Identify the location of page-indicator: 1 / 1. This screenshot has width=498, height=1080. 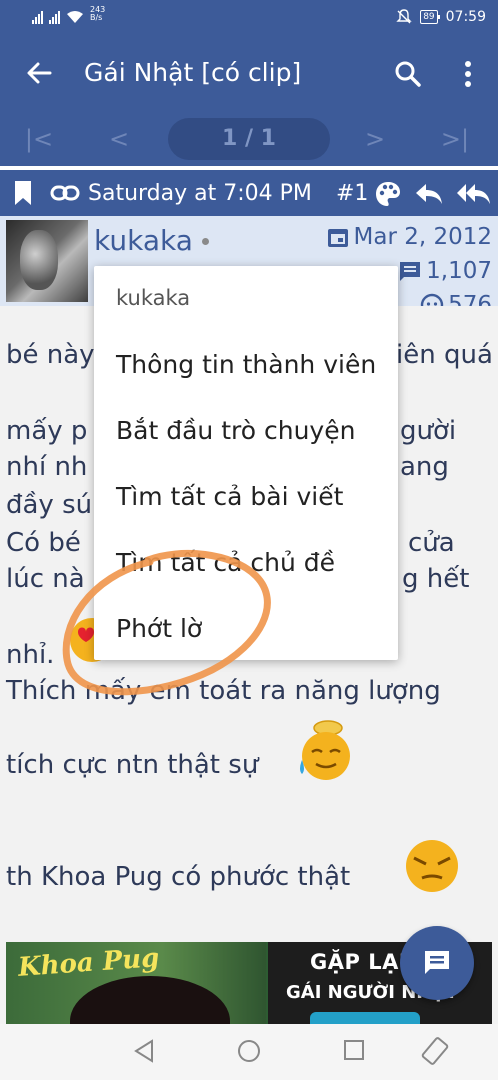
(249, 139).